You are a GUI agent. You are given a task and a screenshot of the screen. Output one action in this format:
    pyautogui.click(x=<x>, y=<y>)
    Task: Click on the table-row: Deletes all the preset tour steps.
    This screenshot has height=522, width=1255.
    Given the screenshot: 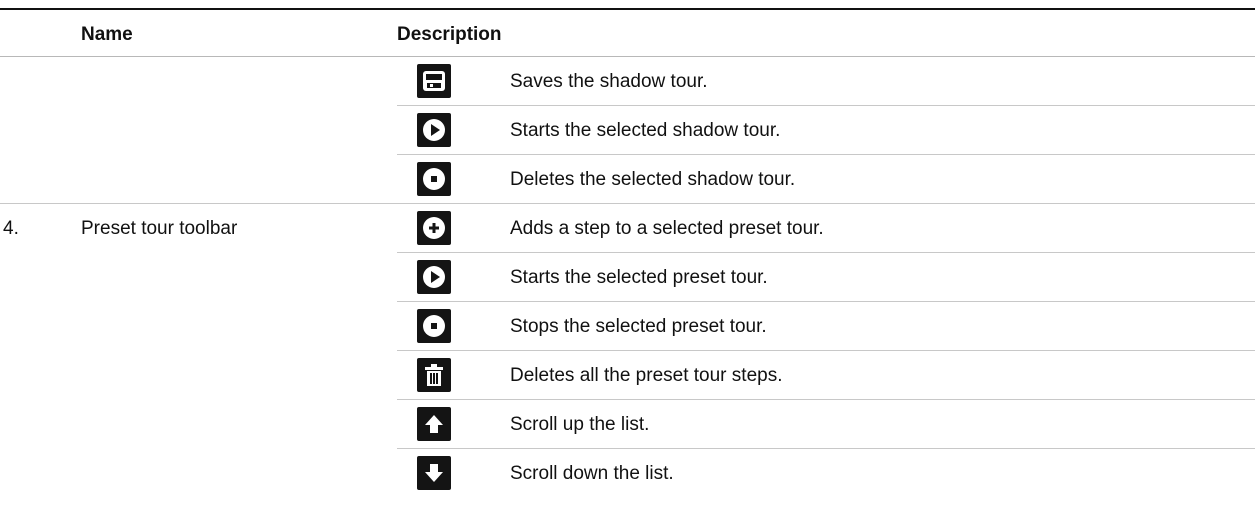 What is the action you would take?
    pyautogui.click(x=627, y=375)
    